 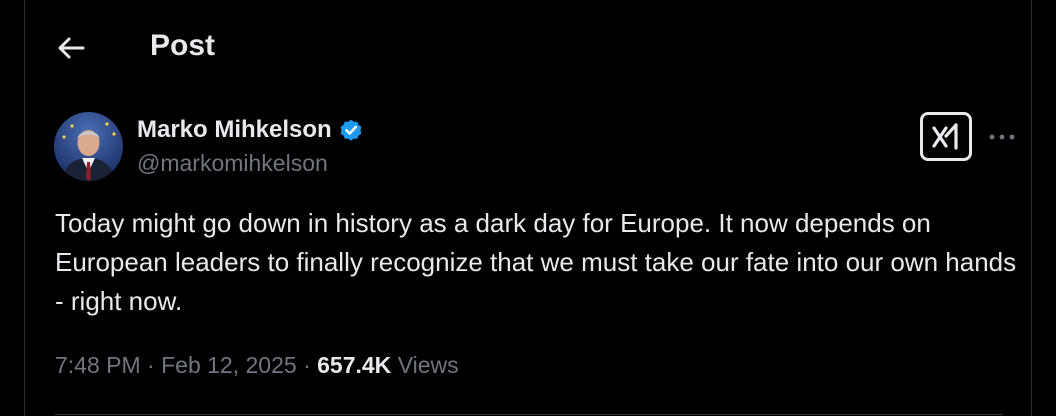 I want to click on more-options-button, so click(x=1002, y=137).